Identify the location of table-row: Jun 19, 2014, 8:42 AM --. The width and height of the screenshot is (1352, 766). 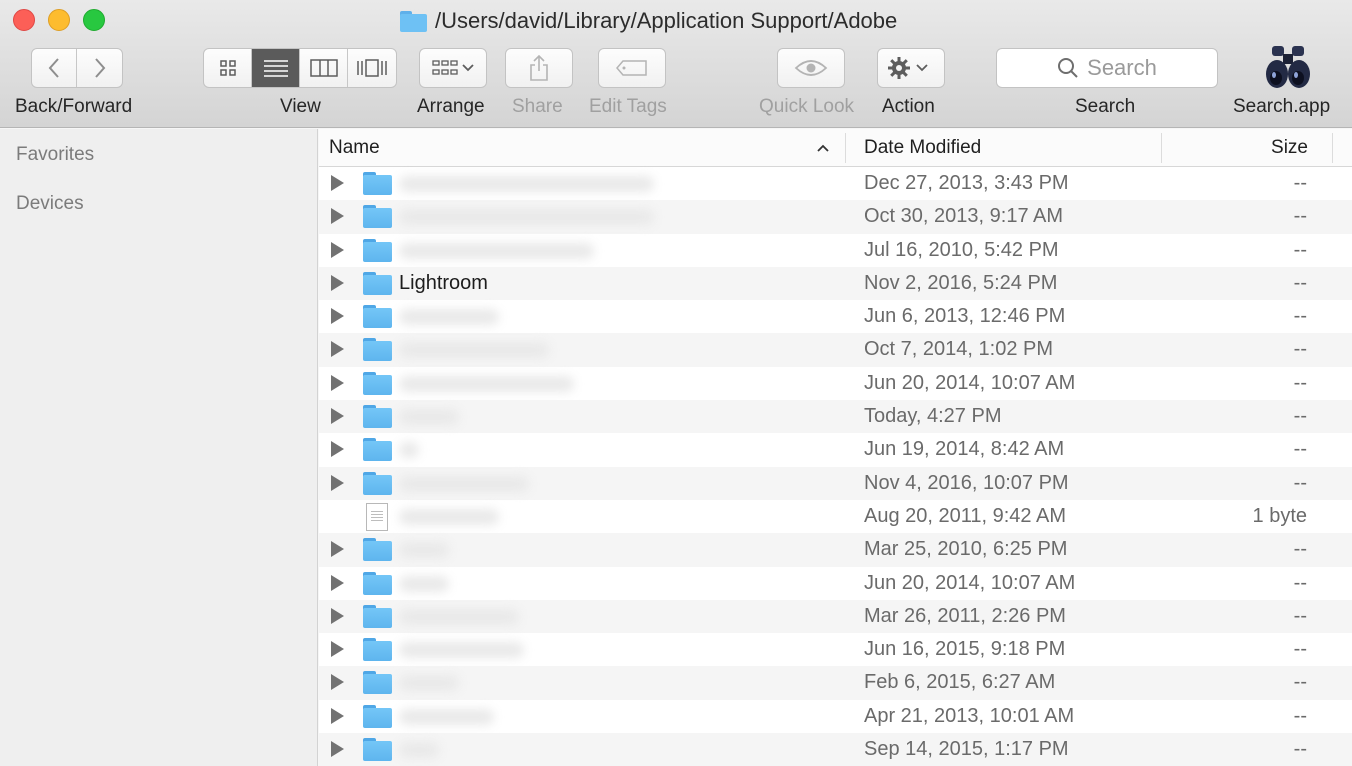
(835, 449).